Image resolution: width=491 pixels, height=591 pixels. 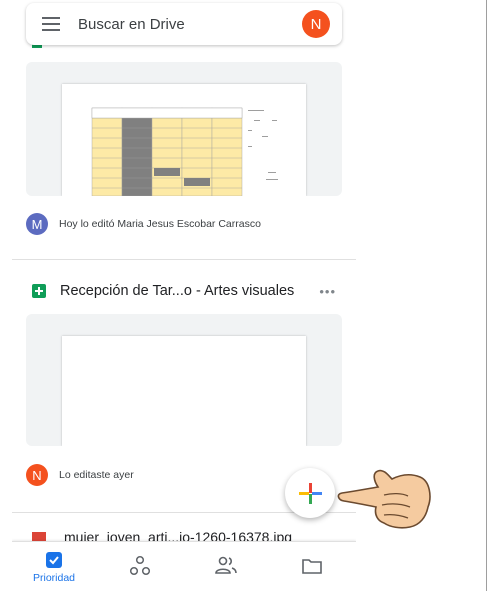 I want to click on search-bar: Buscar en Drive N, so click(x=184, y=24).